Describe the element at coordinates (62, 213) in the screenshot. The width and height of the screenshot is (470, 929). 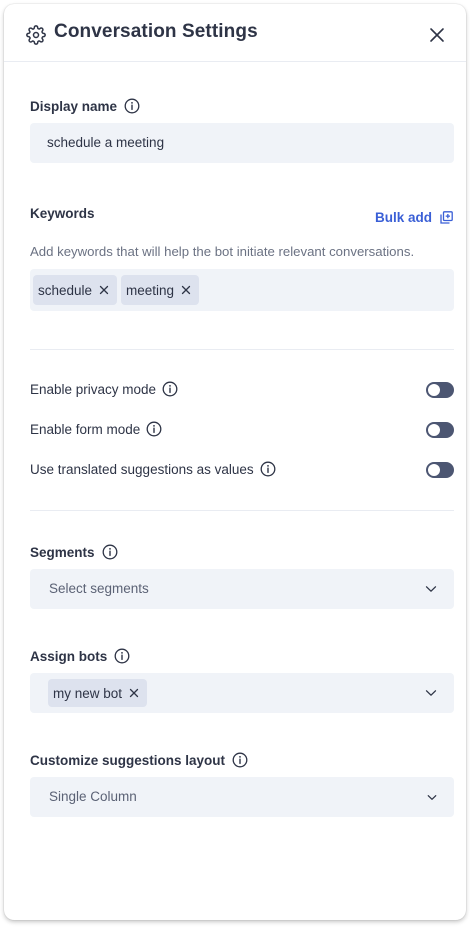
I see `keywords-label: Keywords` at that location.